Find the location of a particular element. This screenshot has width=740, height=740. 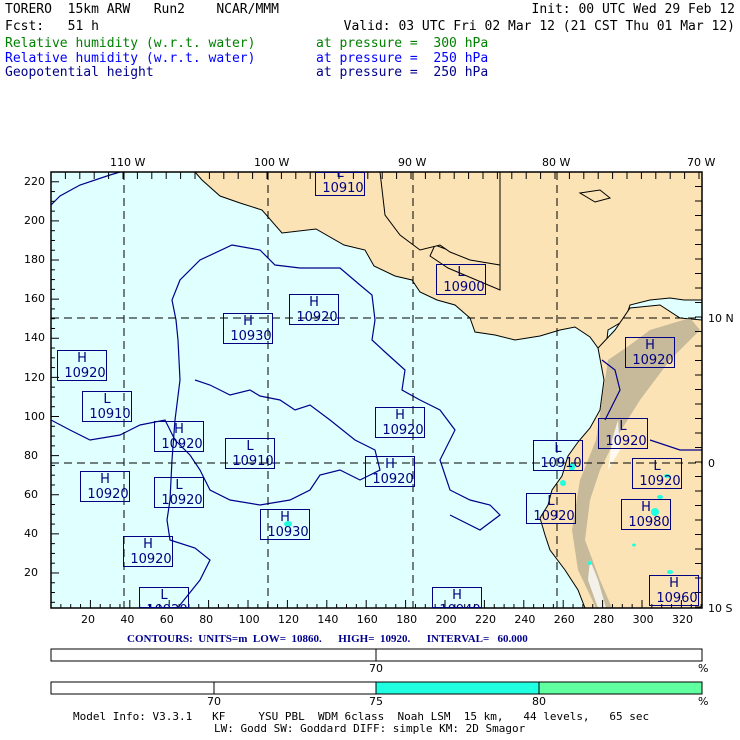

right-lat-label: 10 N is located at coordinates (721, 318).